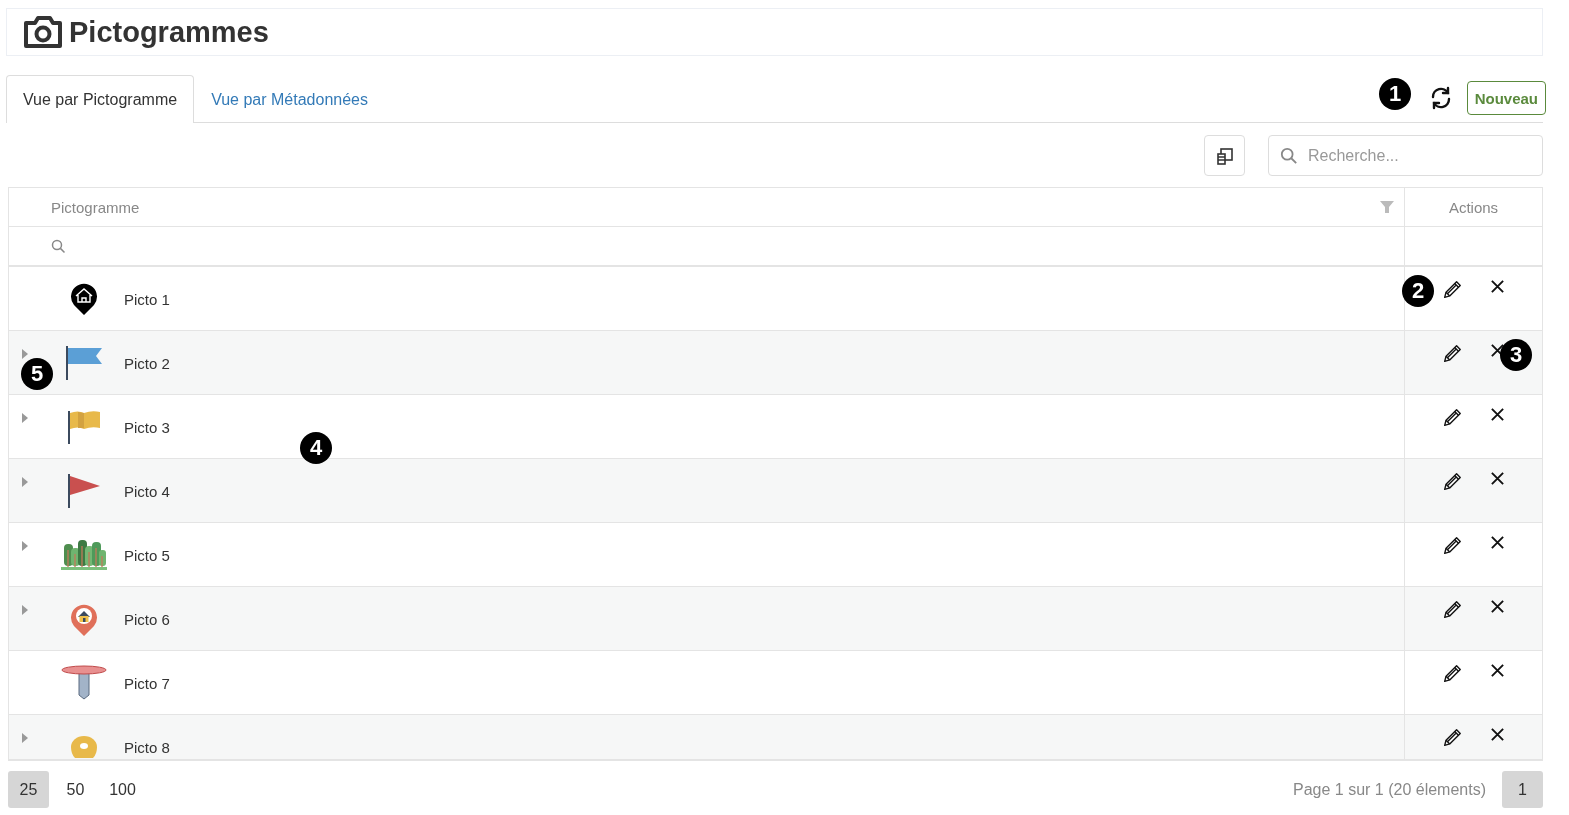 The image size is (1569, 815). Describe the element at coordinates (147, 747) in the screenshot. I see `table-cell: Picto 8` at that location.